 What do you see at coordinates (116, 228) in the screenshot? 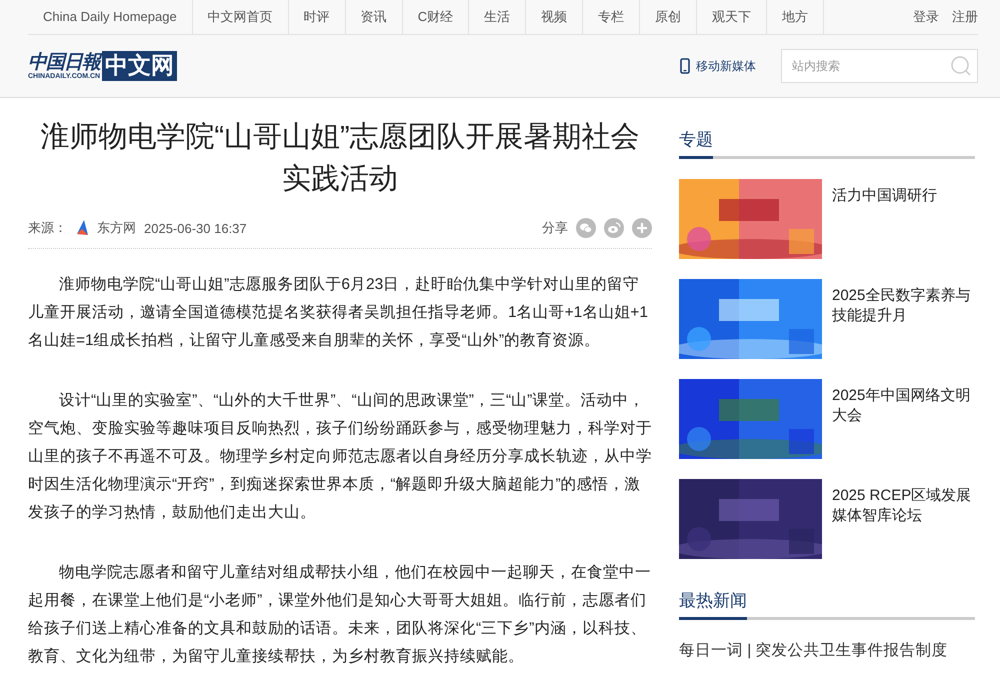
I see `source-name: 东方网` at bounding box center [116, 228].